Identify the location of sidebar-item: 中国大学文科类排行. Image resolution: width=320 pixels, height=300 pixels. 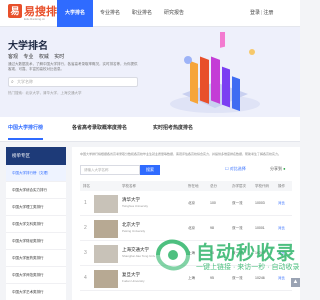
(36, 224).